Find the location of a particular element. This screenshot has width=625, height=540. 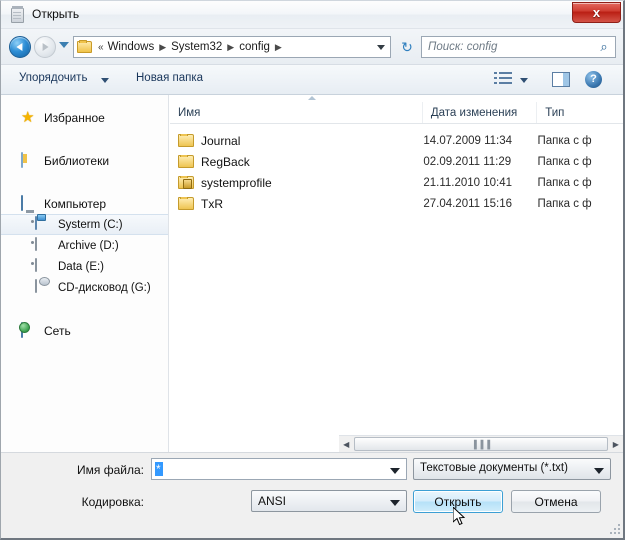

horizontal-scrollbar: ◀ ▐▐▐ ▶ is located at coordinates (481, 443).